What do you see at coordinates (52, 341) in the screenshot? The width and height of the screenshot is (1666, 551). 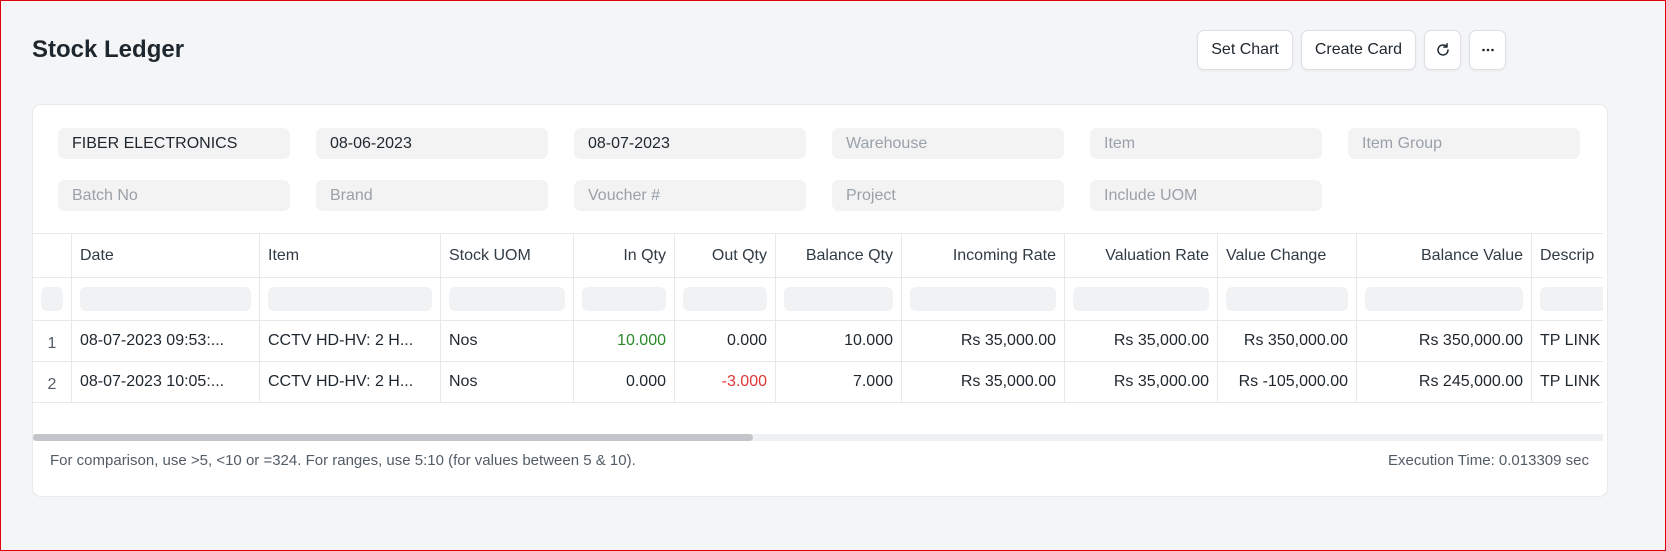 I see `row-number: 1` at bounding box center [52, 341].